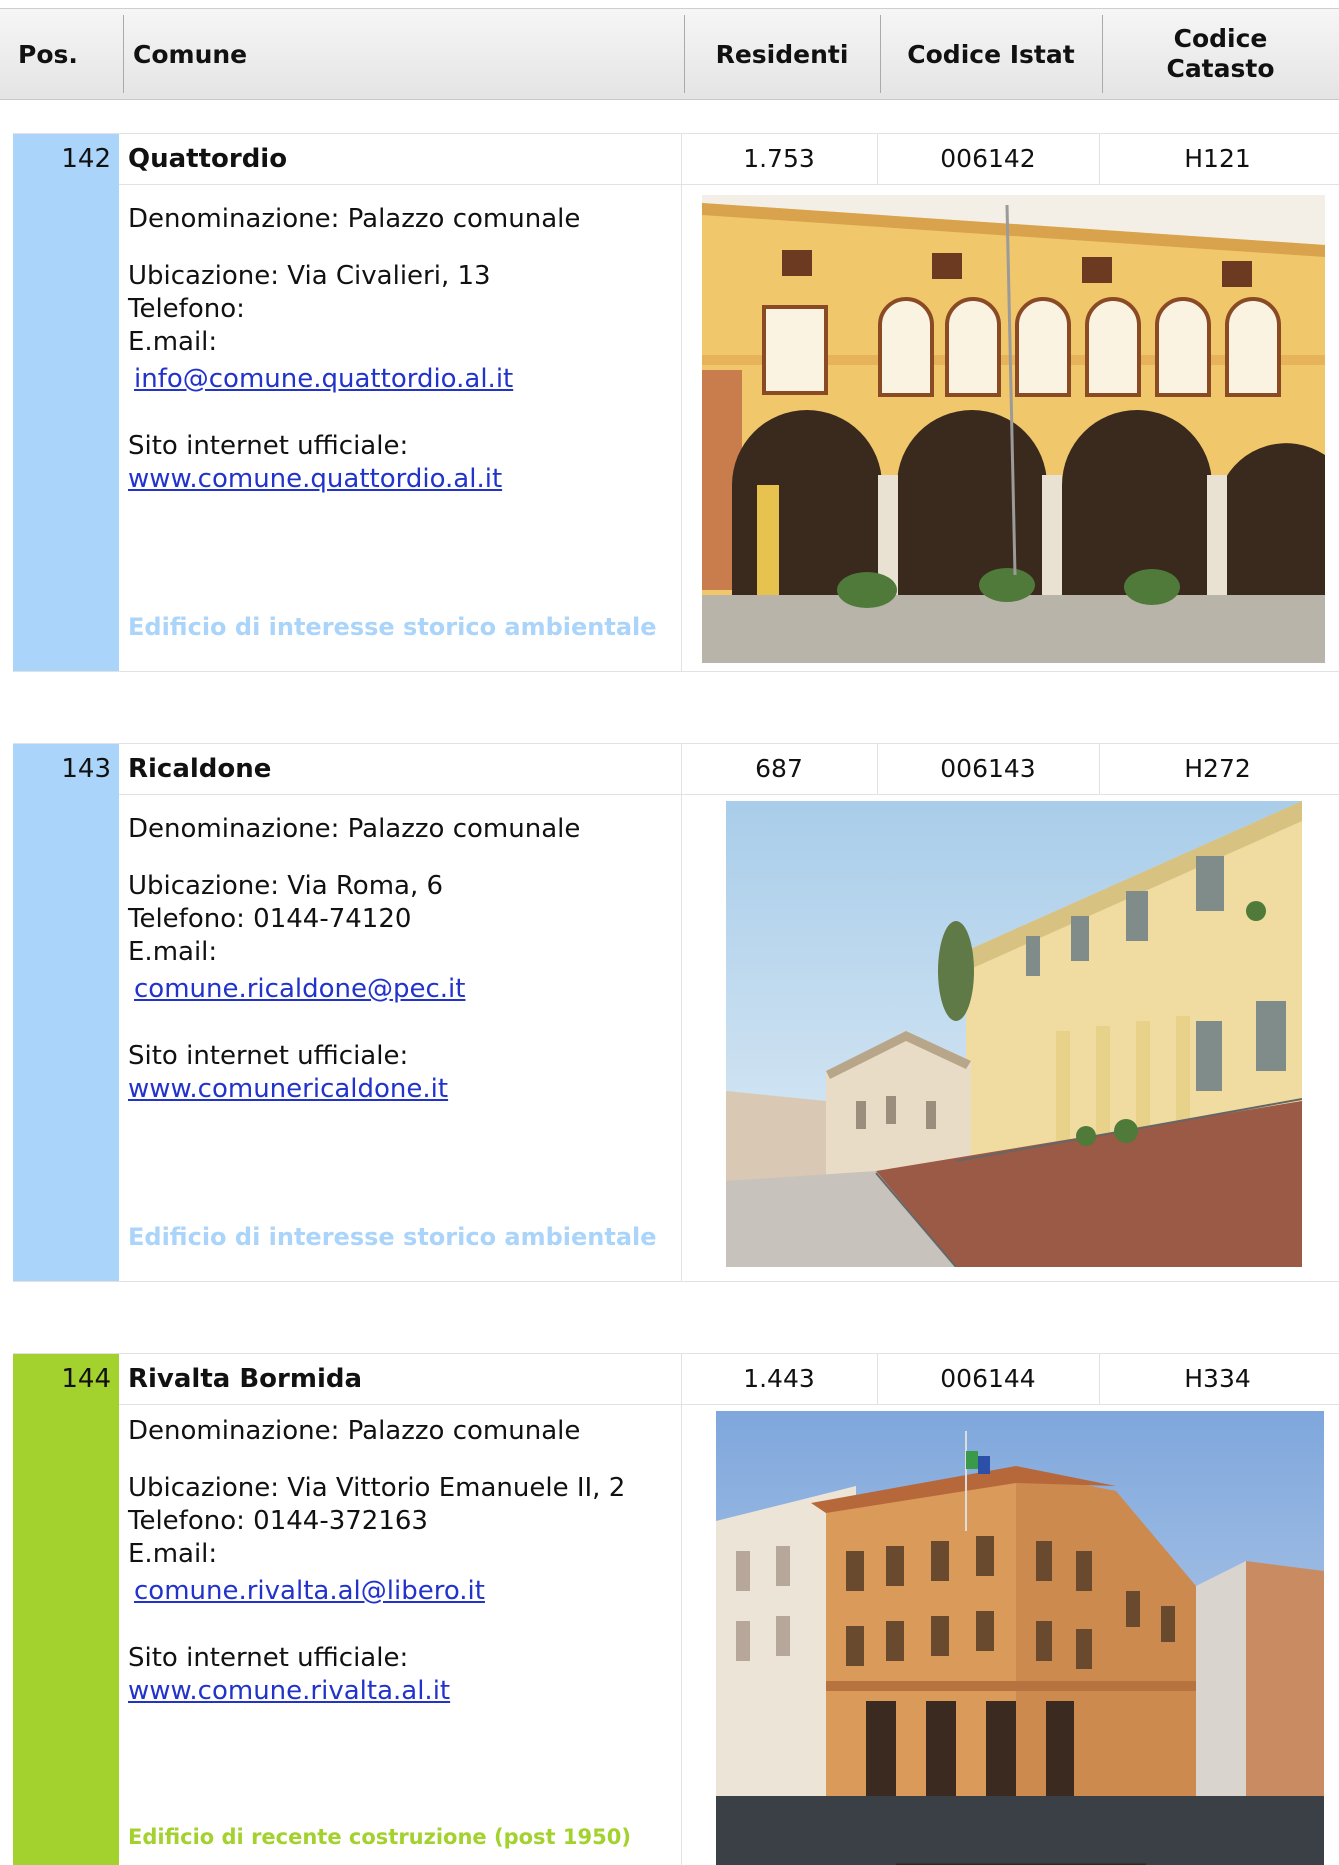 The height and width of the screenshot is (1865, 1339). I want to click on ubicazione: Ubicazione: Via Vittorio Emanuele II, 2, so click(377, 1488).